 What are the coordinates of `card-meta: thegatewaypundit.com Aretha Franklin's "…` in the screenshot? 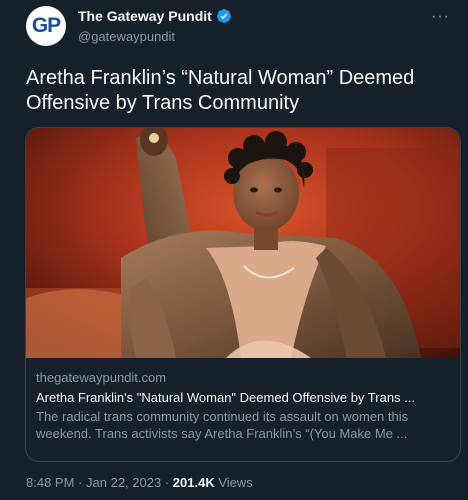 It's located at (243, 406).